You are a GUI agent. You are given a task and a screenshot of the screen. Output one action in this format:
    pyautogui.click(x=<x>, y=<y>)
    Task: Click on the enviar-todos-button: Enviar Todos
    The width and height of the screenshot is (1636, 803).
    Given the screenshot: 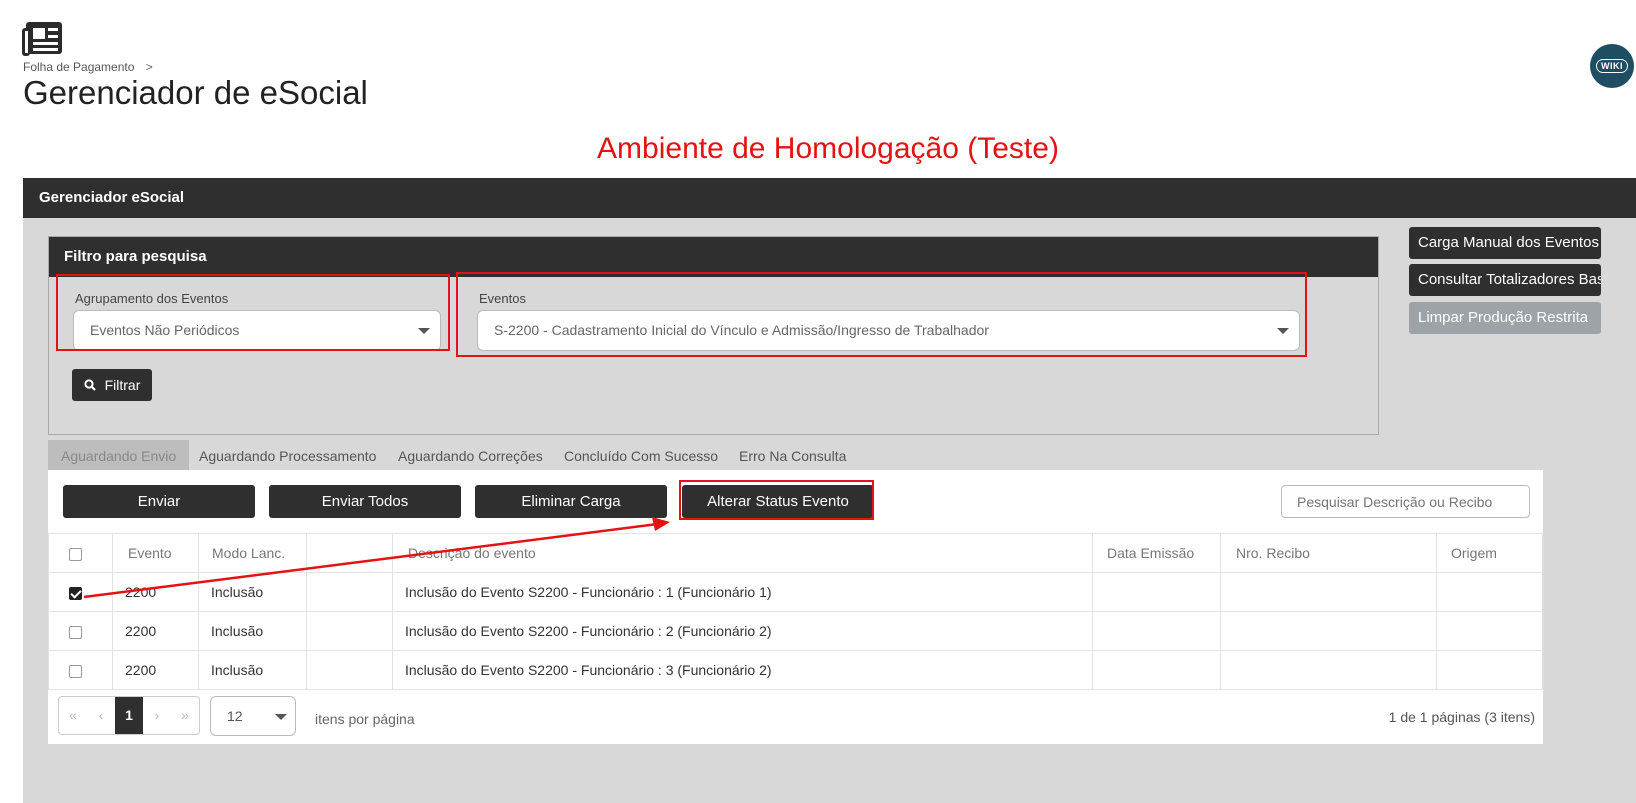 What is the action you would take?
    pyautogui.click(x=365, y=501)
    